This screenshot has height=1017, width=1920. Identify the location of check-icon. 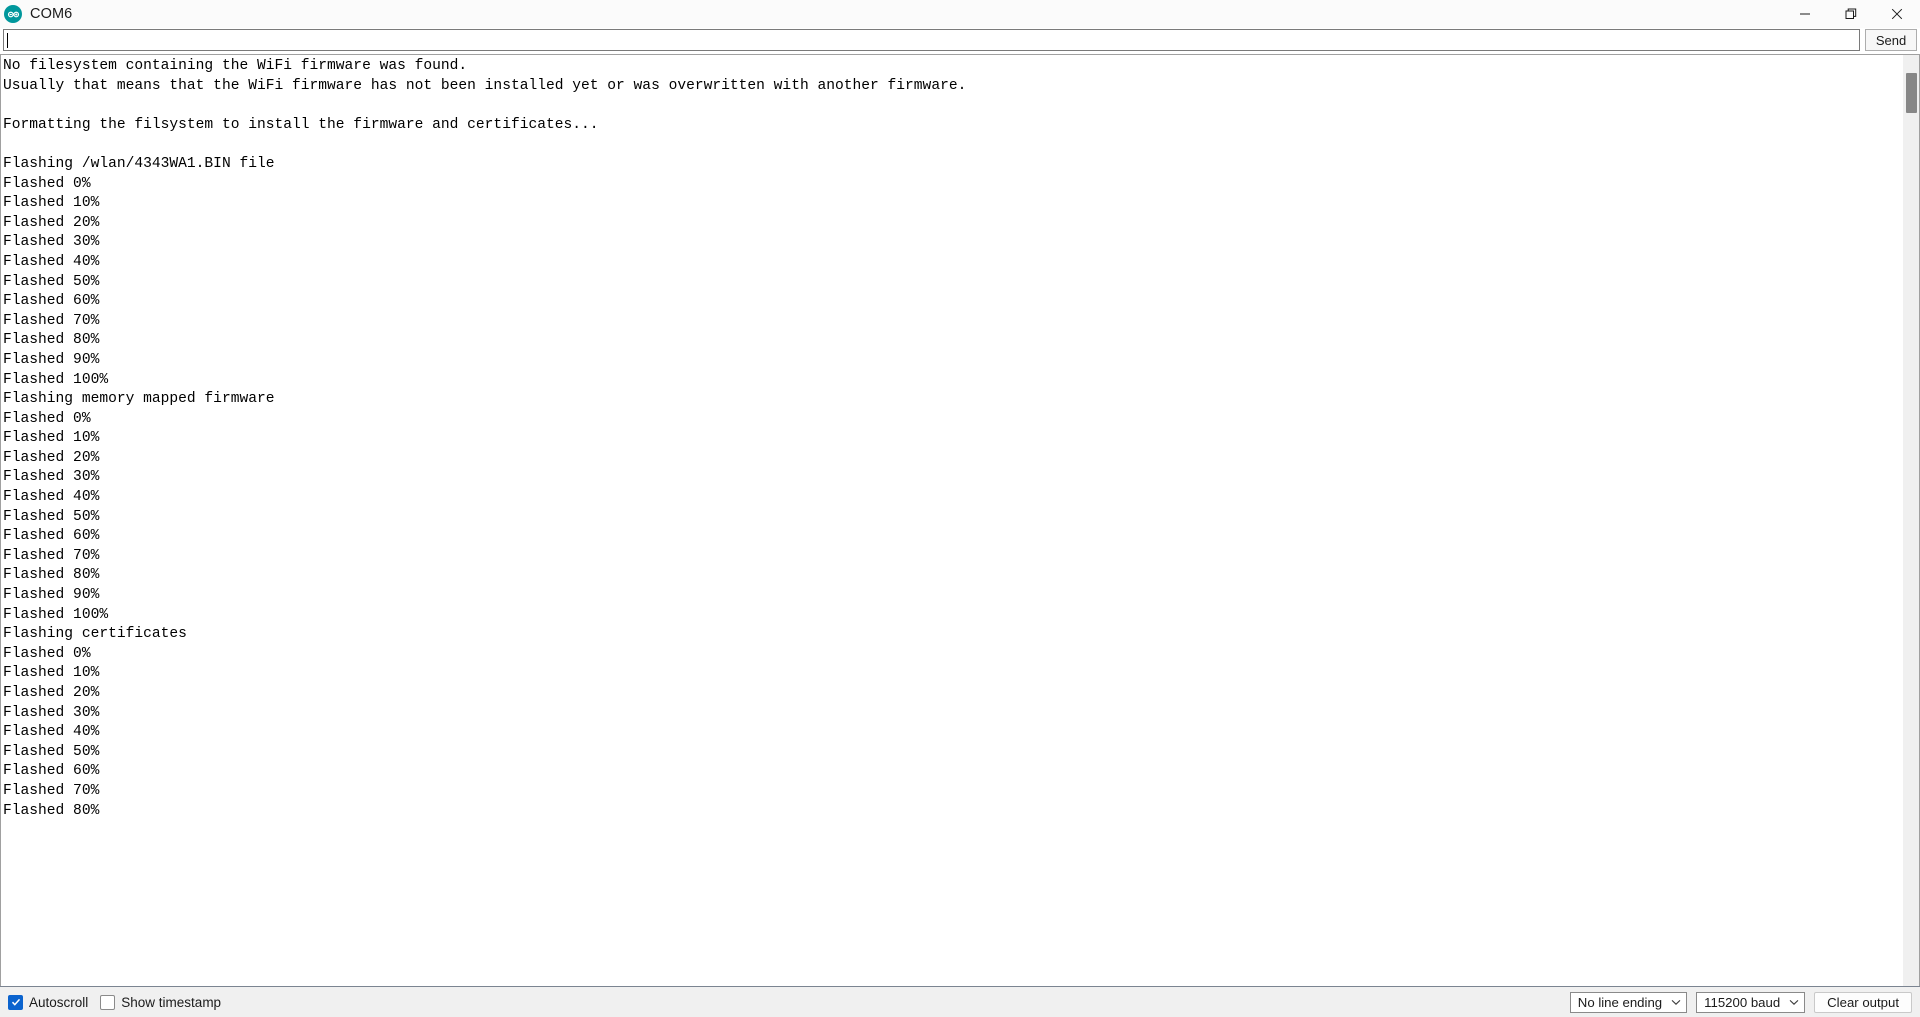
(15, 1002).